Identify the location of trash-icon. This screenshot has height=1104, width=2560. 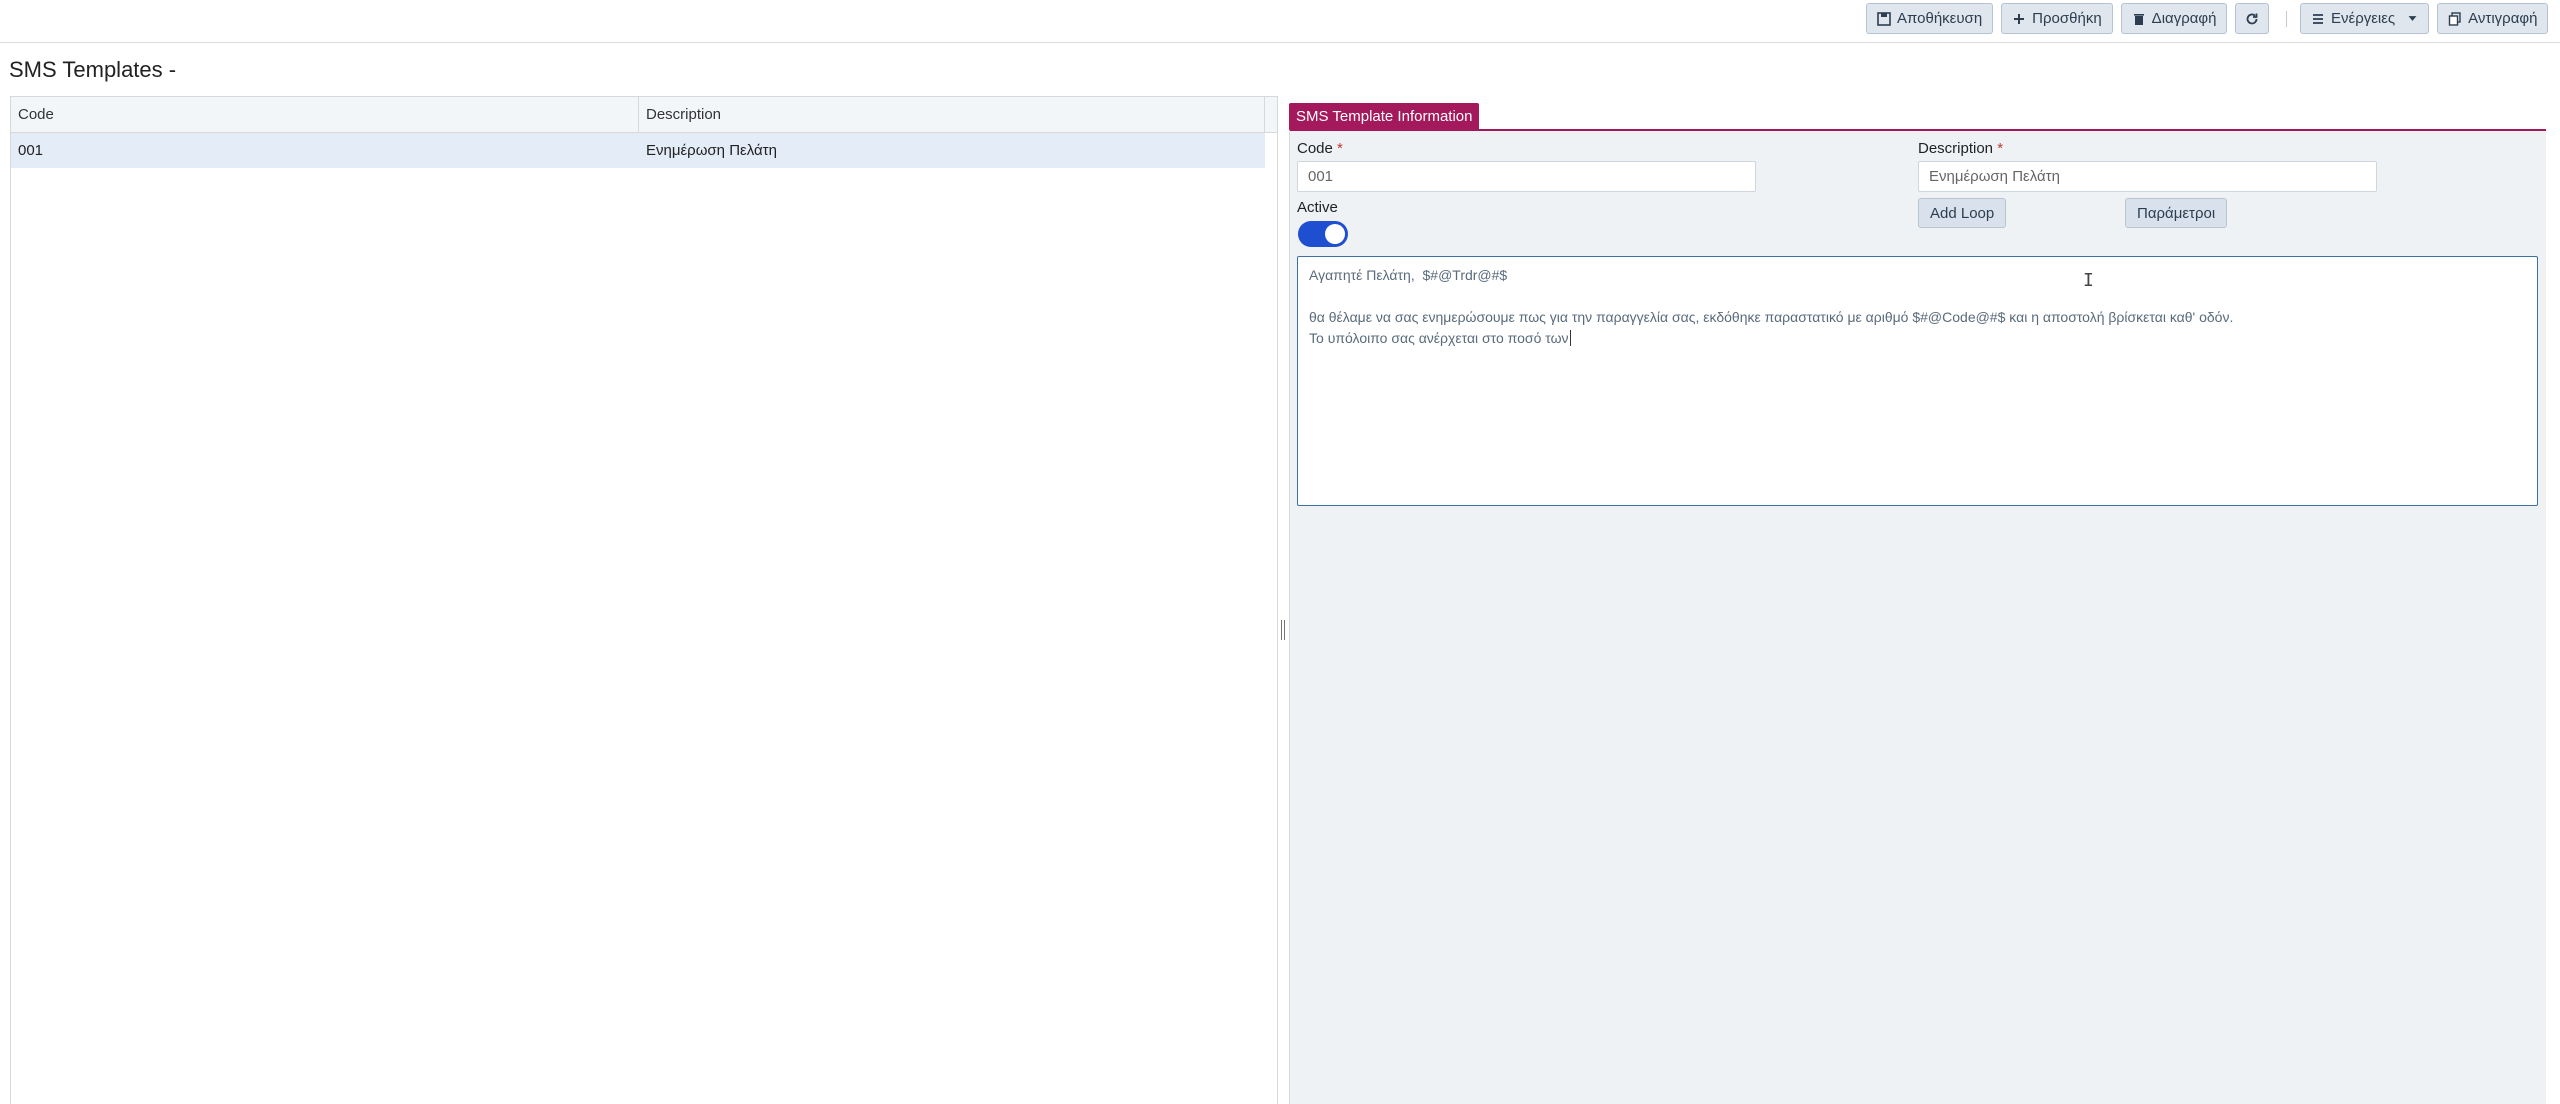
(2138, 19).